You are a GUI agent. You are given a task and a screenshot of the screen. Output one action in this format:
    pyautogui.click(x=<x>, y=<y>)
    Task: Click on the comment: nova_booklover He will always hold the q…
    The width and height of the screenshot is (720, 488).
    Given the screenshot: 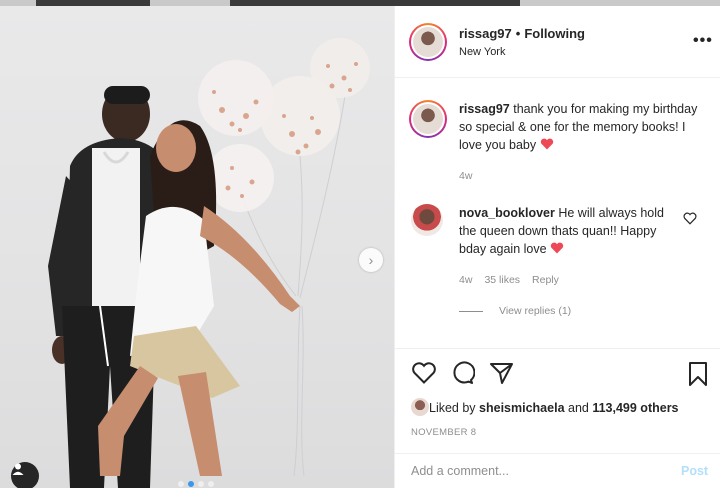 What is the action you would take?
    pyautogui.click(x=566, y=231)
    